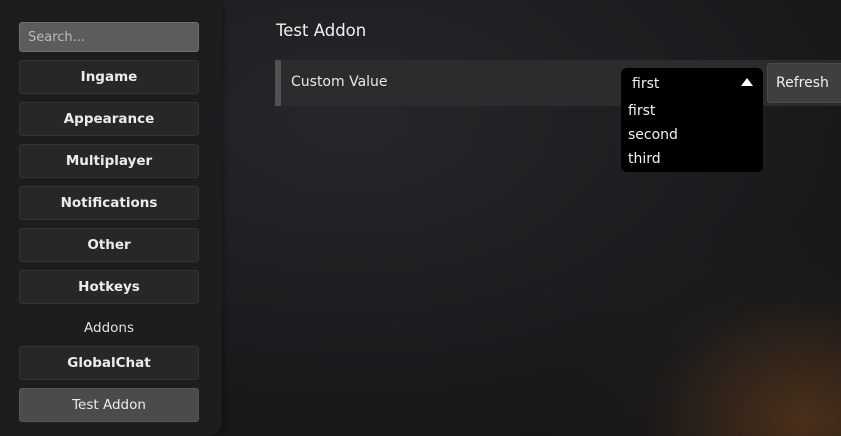 Image resolution: width=841 pixels, height=436 pixels. I want to click on sidebar-item-globalchat: GlobalChat, so click(109, 363).